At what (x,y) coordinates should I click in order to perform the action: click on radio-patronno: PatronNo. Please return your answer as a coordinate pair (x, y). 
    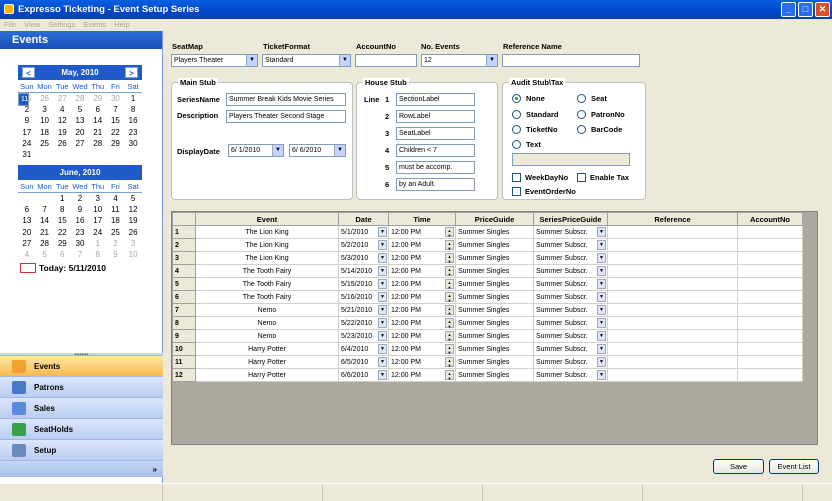
    Looking at the image, I should click on (601, 114).